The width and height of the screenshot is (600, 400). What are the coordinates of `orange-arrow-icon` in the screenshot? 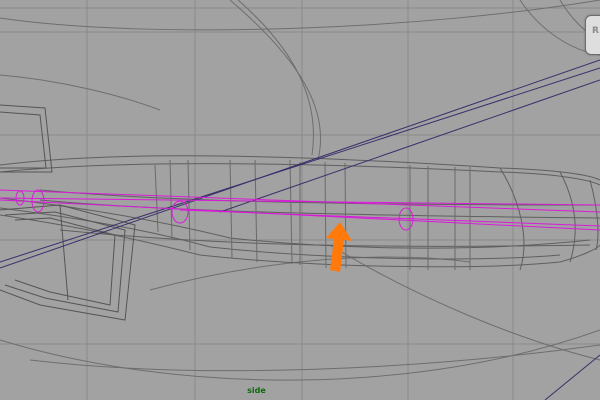 It's located at (339, 247).